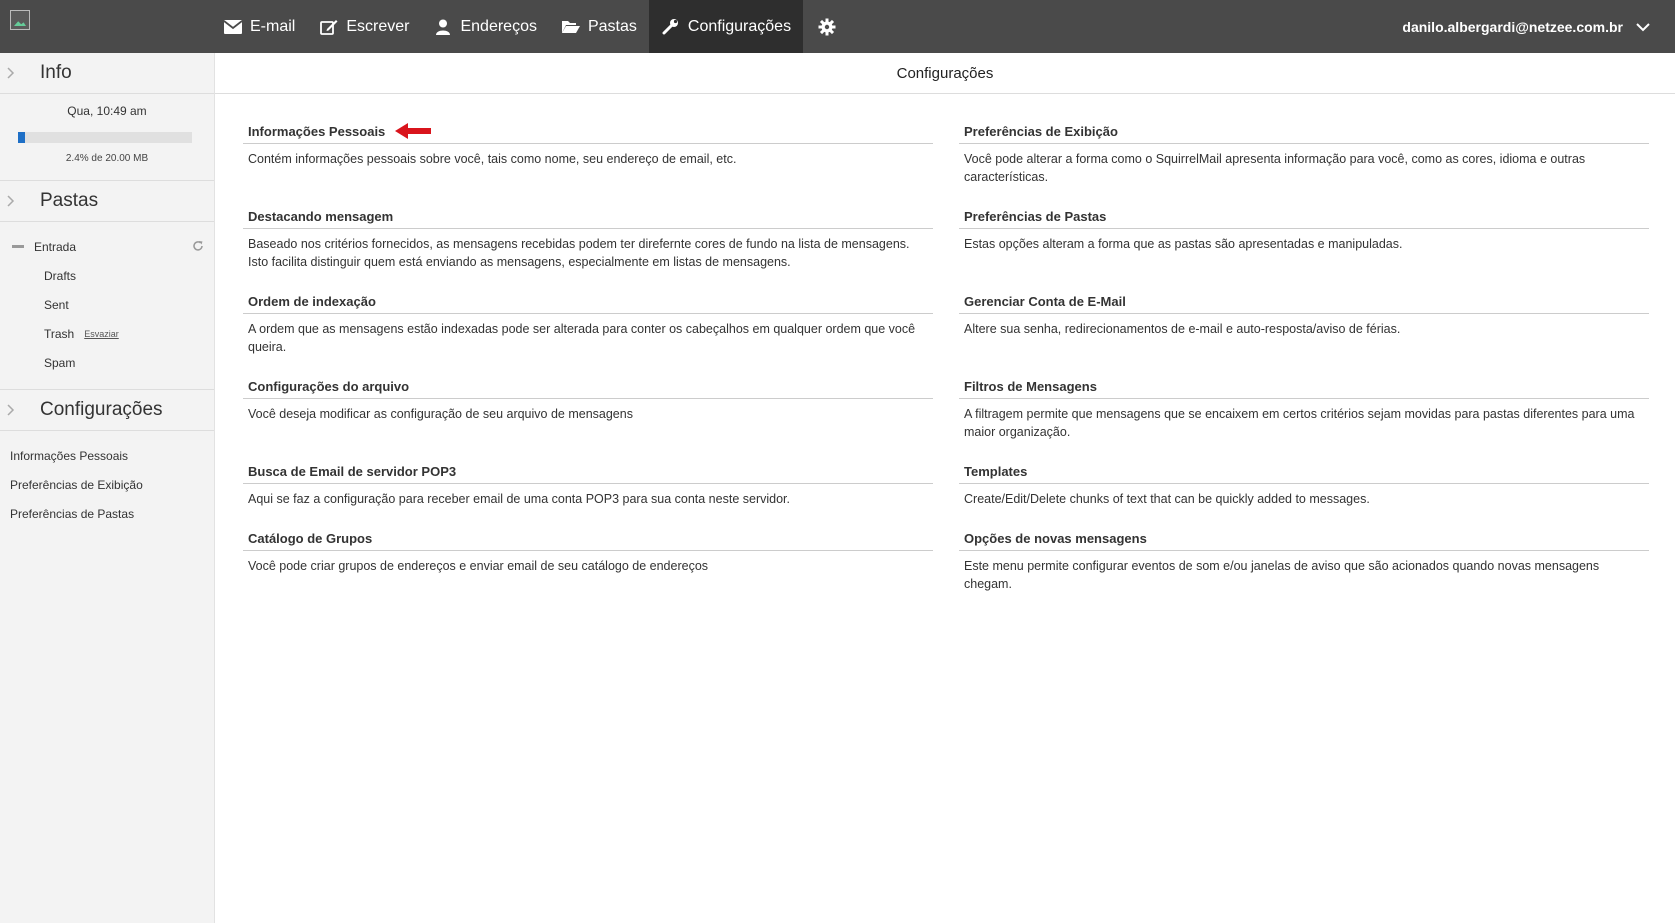 This screenshot has height=923, width=1675. What do you see at coordinates (612, 26) in the screenshot?
I see `nav-folders-label: Pastas` at bounding box center [612, 26].